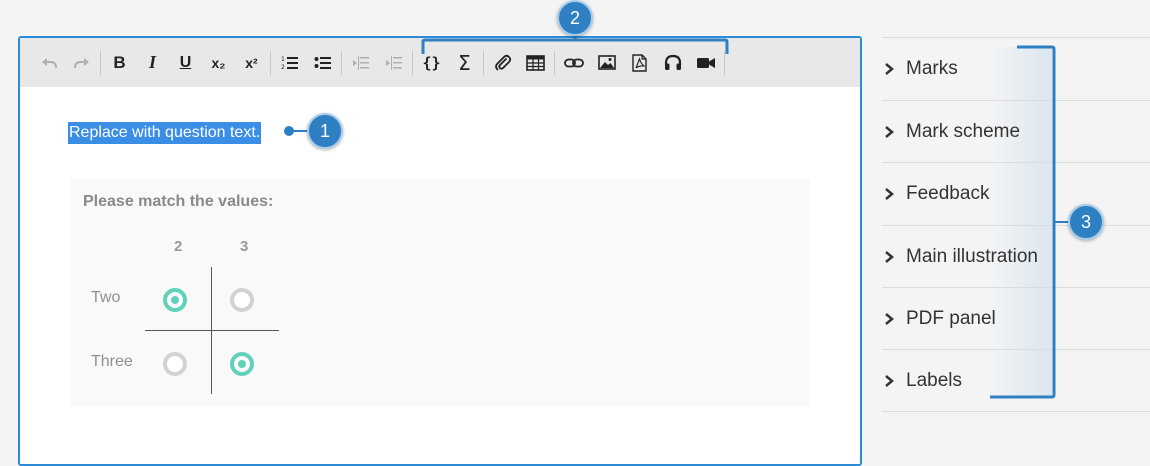 This screenshot has height=466, width=1150. I want to click on callout-1-dot, so click(289, 131).